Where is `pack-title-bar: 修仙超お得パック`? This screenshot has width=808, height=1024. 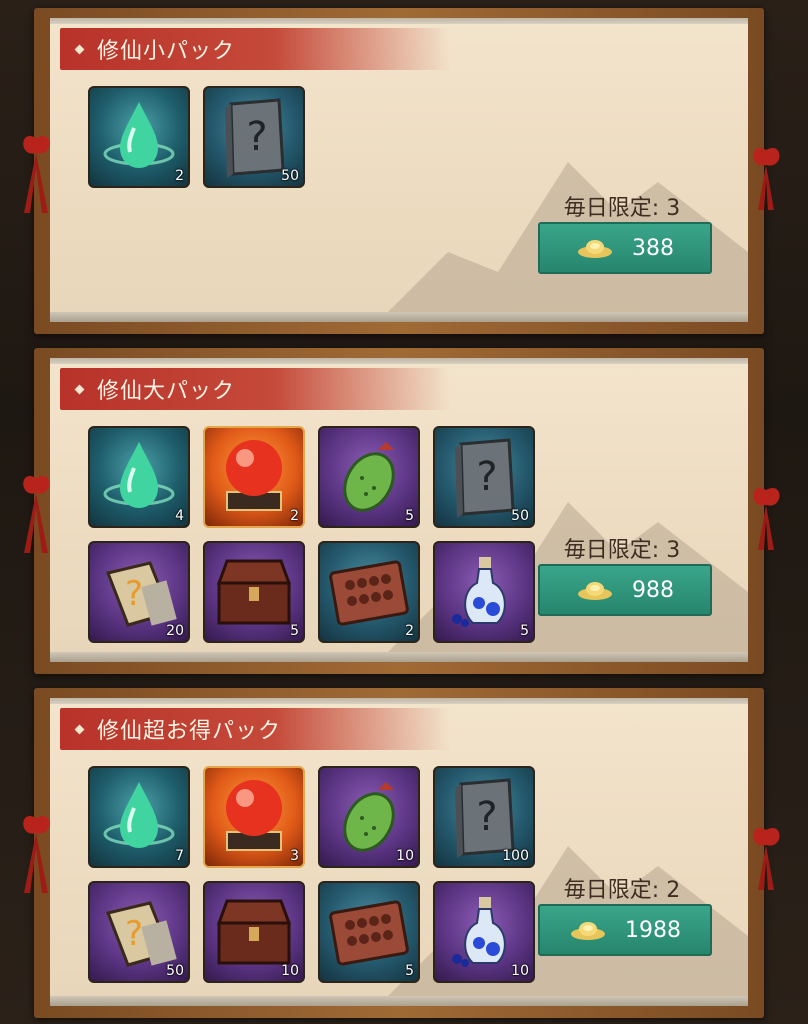 pack-title-bar: 修仙超お得パック is located at coordinates (255, 729).